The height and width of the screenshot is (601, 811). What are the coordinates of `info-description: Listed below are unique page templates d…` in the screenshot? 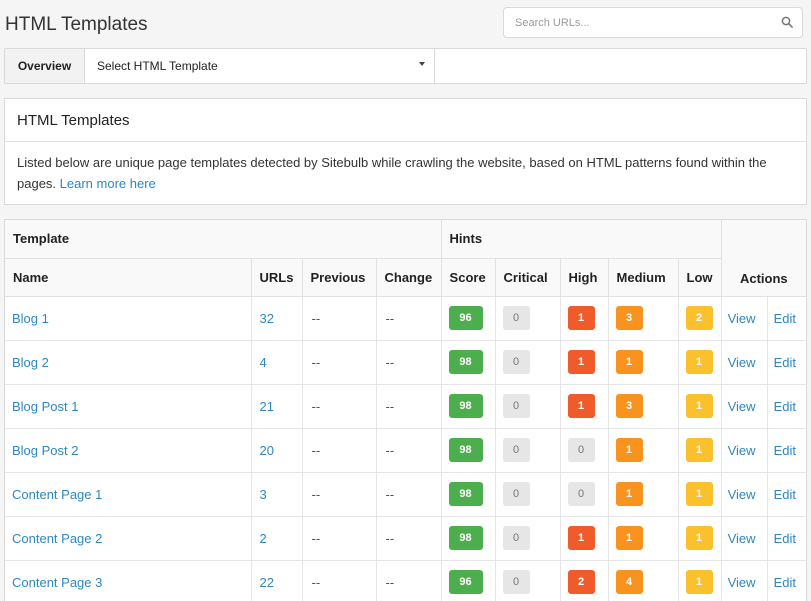 It's located at (405, 173).